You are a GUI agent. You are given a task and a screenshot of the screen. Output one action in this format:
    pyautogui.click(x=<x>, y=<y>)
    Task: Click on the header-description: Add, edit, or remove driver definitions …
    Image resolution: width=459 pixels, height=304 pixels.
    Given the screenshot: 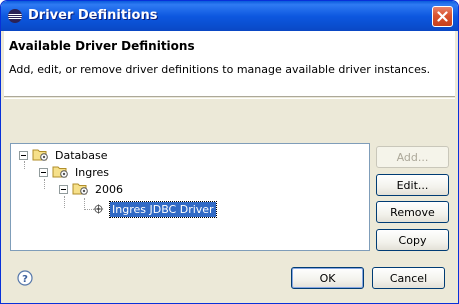 What is the action you would take?
    pyautogui.click(x=220, y=69)
    